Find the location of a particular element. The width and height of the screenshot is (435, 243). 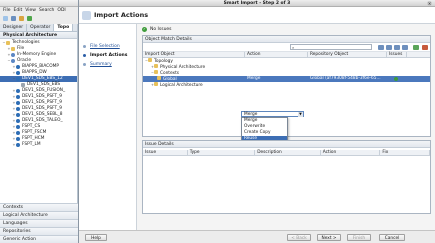

new-icon is located at coordinates (5, 18).